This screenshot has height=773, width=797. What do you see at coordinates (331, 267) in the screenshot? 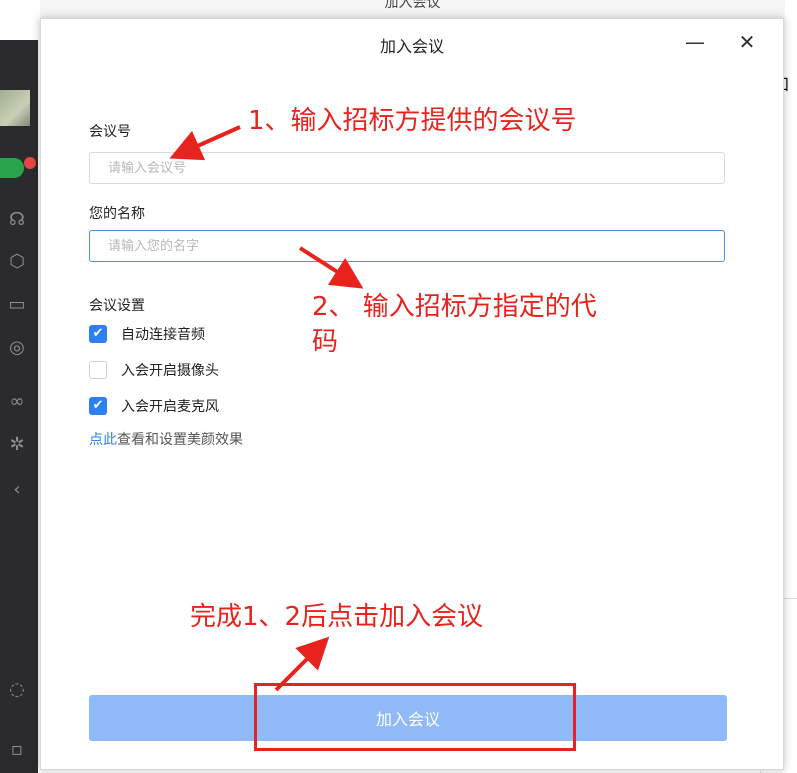
I see `arrow-to-name-input` at bounding box center [331, 267].